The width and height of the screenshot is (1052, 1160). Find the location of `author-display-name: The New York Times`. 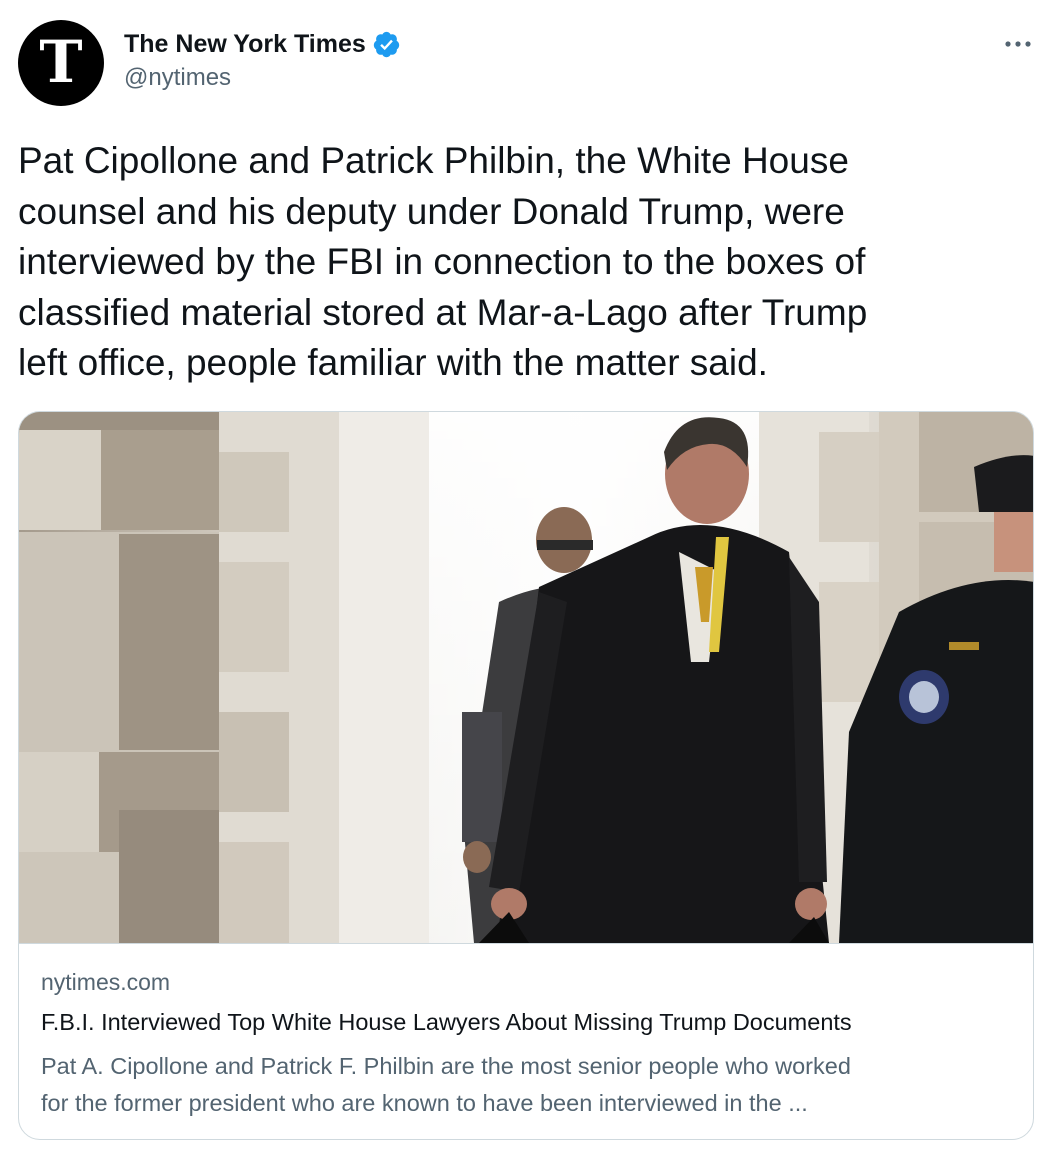

author-display-name: The New York Times is located at coordinates (262, 44).